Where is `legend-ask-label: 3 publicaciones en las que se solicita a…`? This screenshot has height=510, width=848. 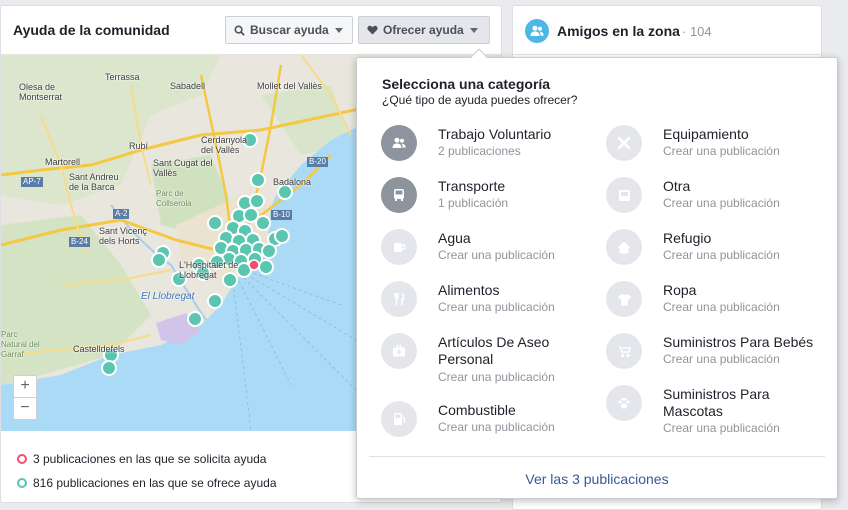 legend-ask-label: 3 publicaciones en las que se solicita a… is located at coordinates (150, 459).